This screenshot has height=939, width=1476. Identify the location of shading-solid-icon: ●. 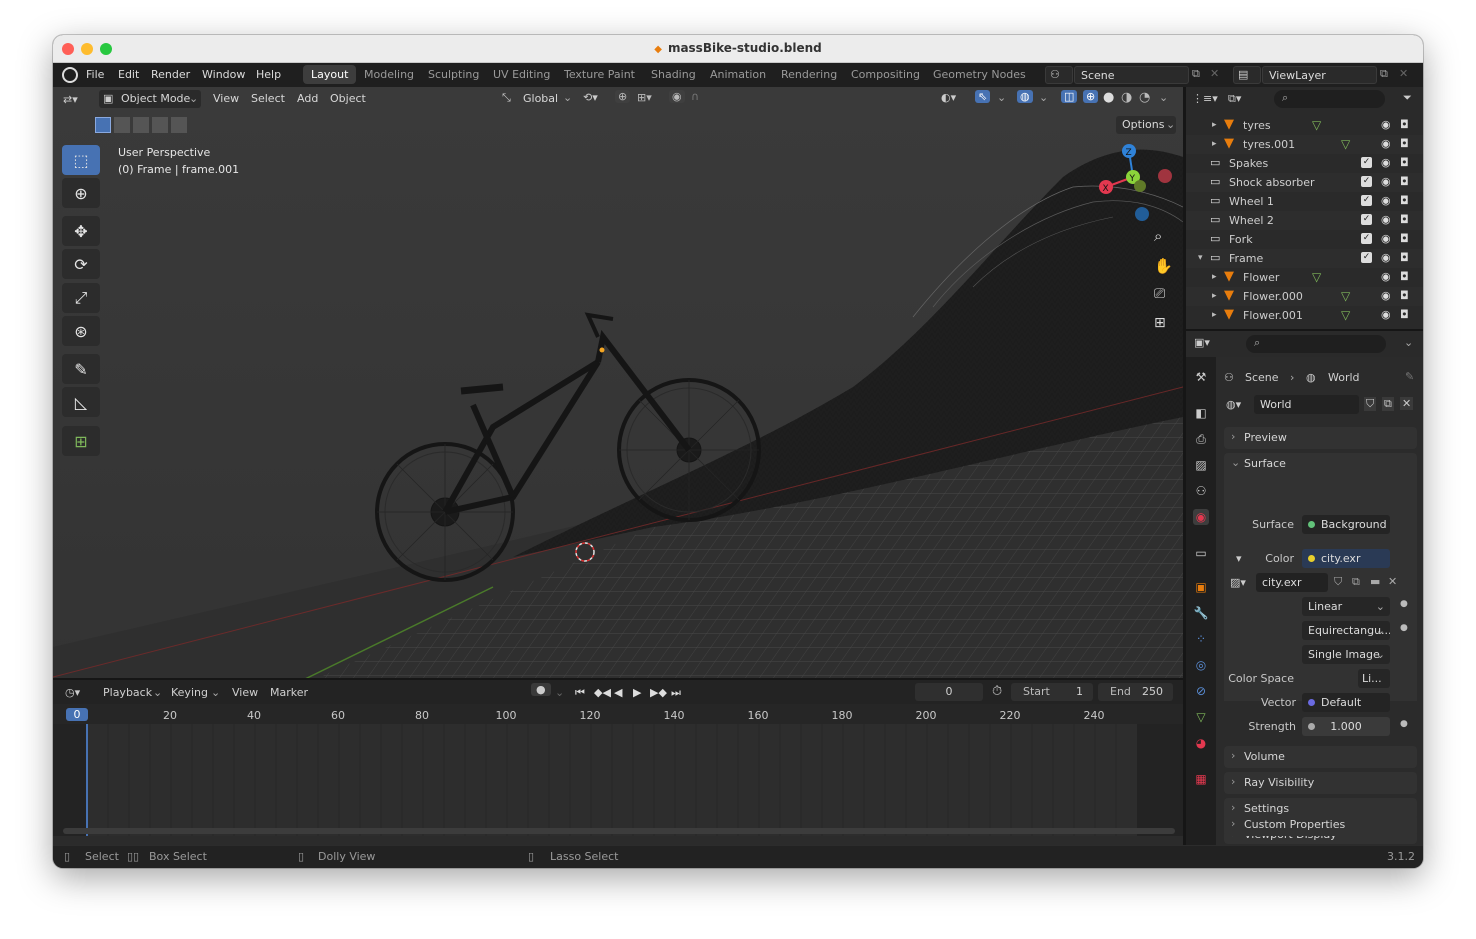
(1108, 97).